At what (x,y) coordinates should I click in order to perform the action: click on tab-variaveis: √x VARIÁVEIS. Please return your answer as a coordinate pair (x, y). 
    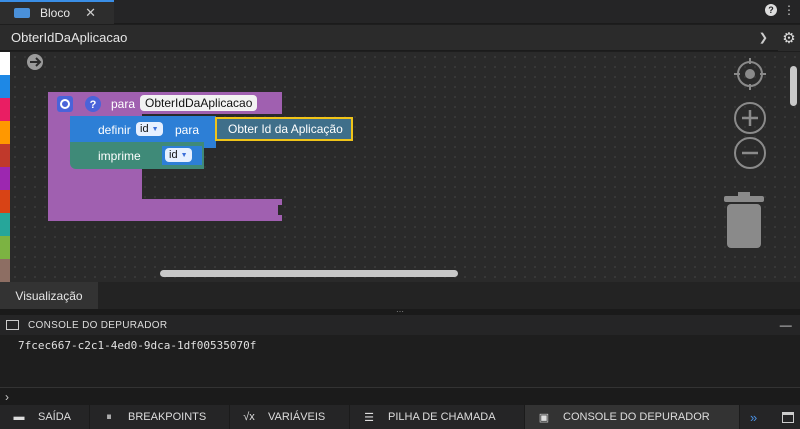
    Looking at the image, I should click on (290, 417).